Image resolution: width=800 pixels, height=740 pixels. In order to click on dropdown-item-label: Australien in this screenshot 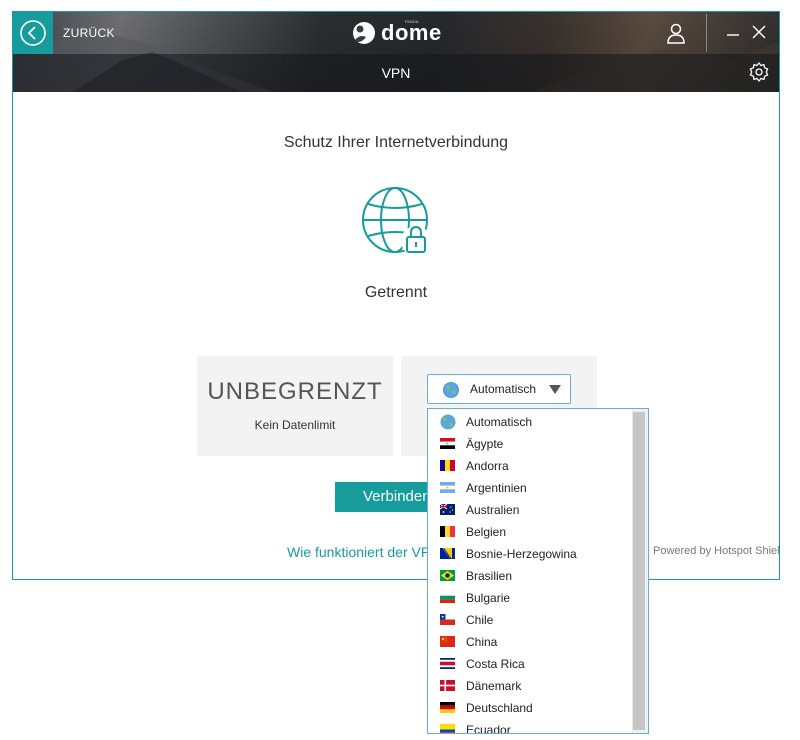, I will do `click(493, 510)`.